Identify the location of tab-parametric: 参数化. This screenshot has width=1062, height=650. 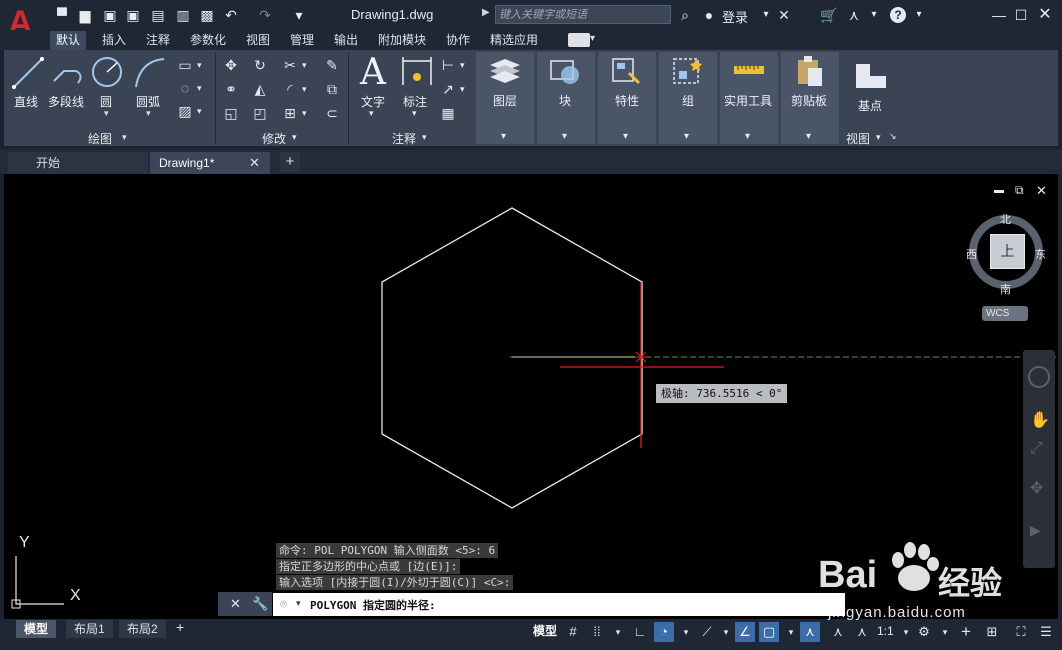
(208, 40).